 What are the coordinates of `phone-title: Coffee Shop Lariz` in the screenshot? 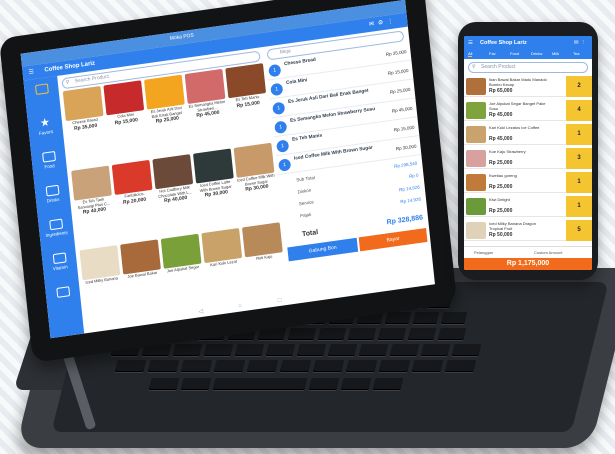 It's located at (503, 43).